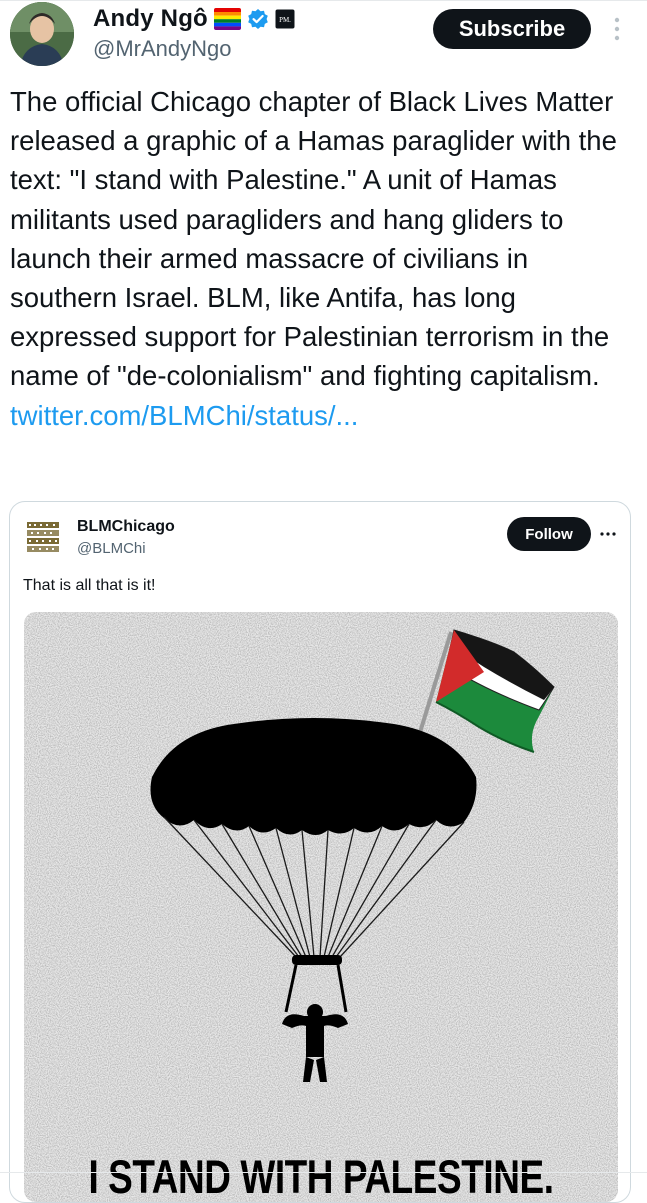 The height and width of the screenshot is (1203, 647). I want to click on affiliate-badge-text: PM., so click(285, 20).